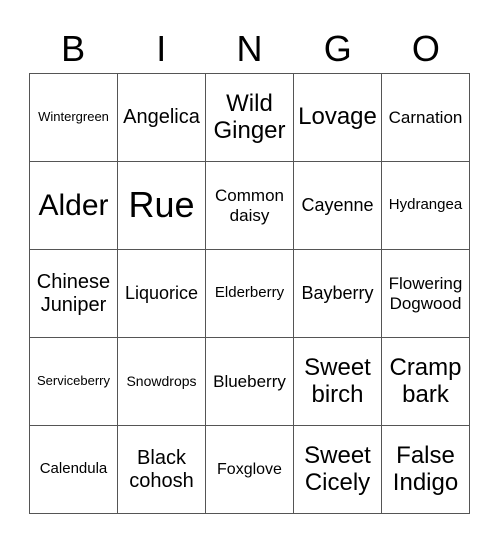 This screenshot has width=500, height=544. Describe the element at coordinates (73, 48) in the screenshot. I see `header-letter-b: B` at that location.